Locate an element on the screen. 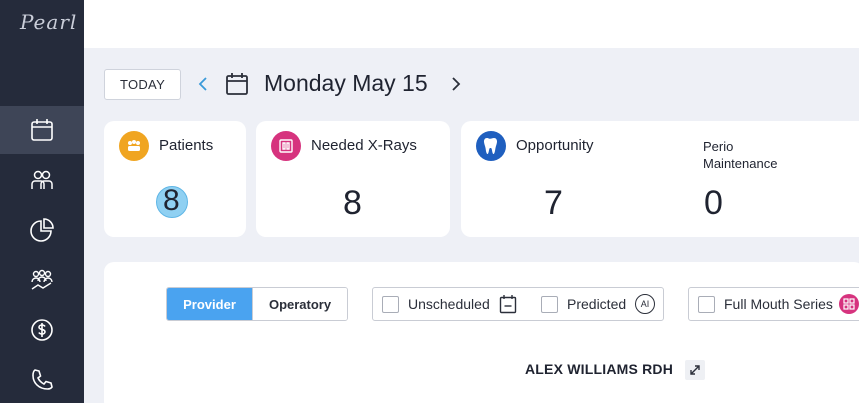  pearl-logo: Pearl is located at coordinates (42, 25).